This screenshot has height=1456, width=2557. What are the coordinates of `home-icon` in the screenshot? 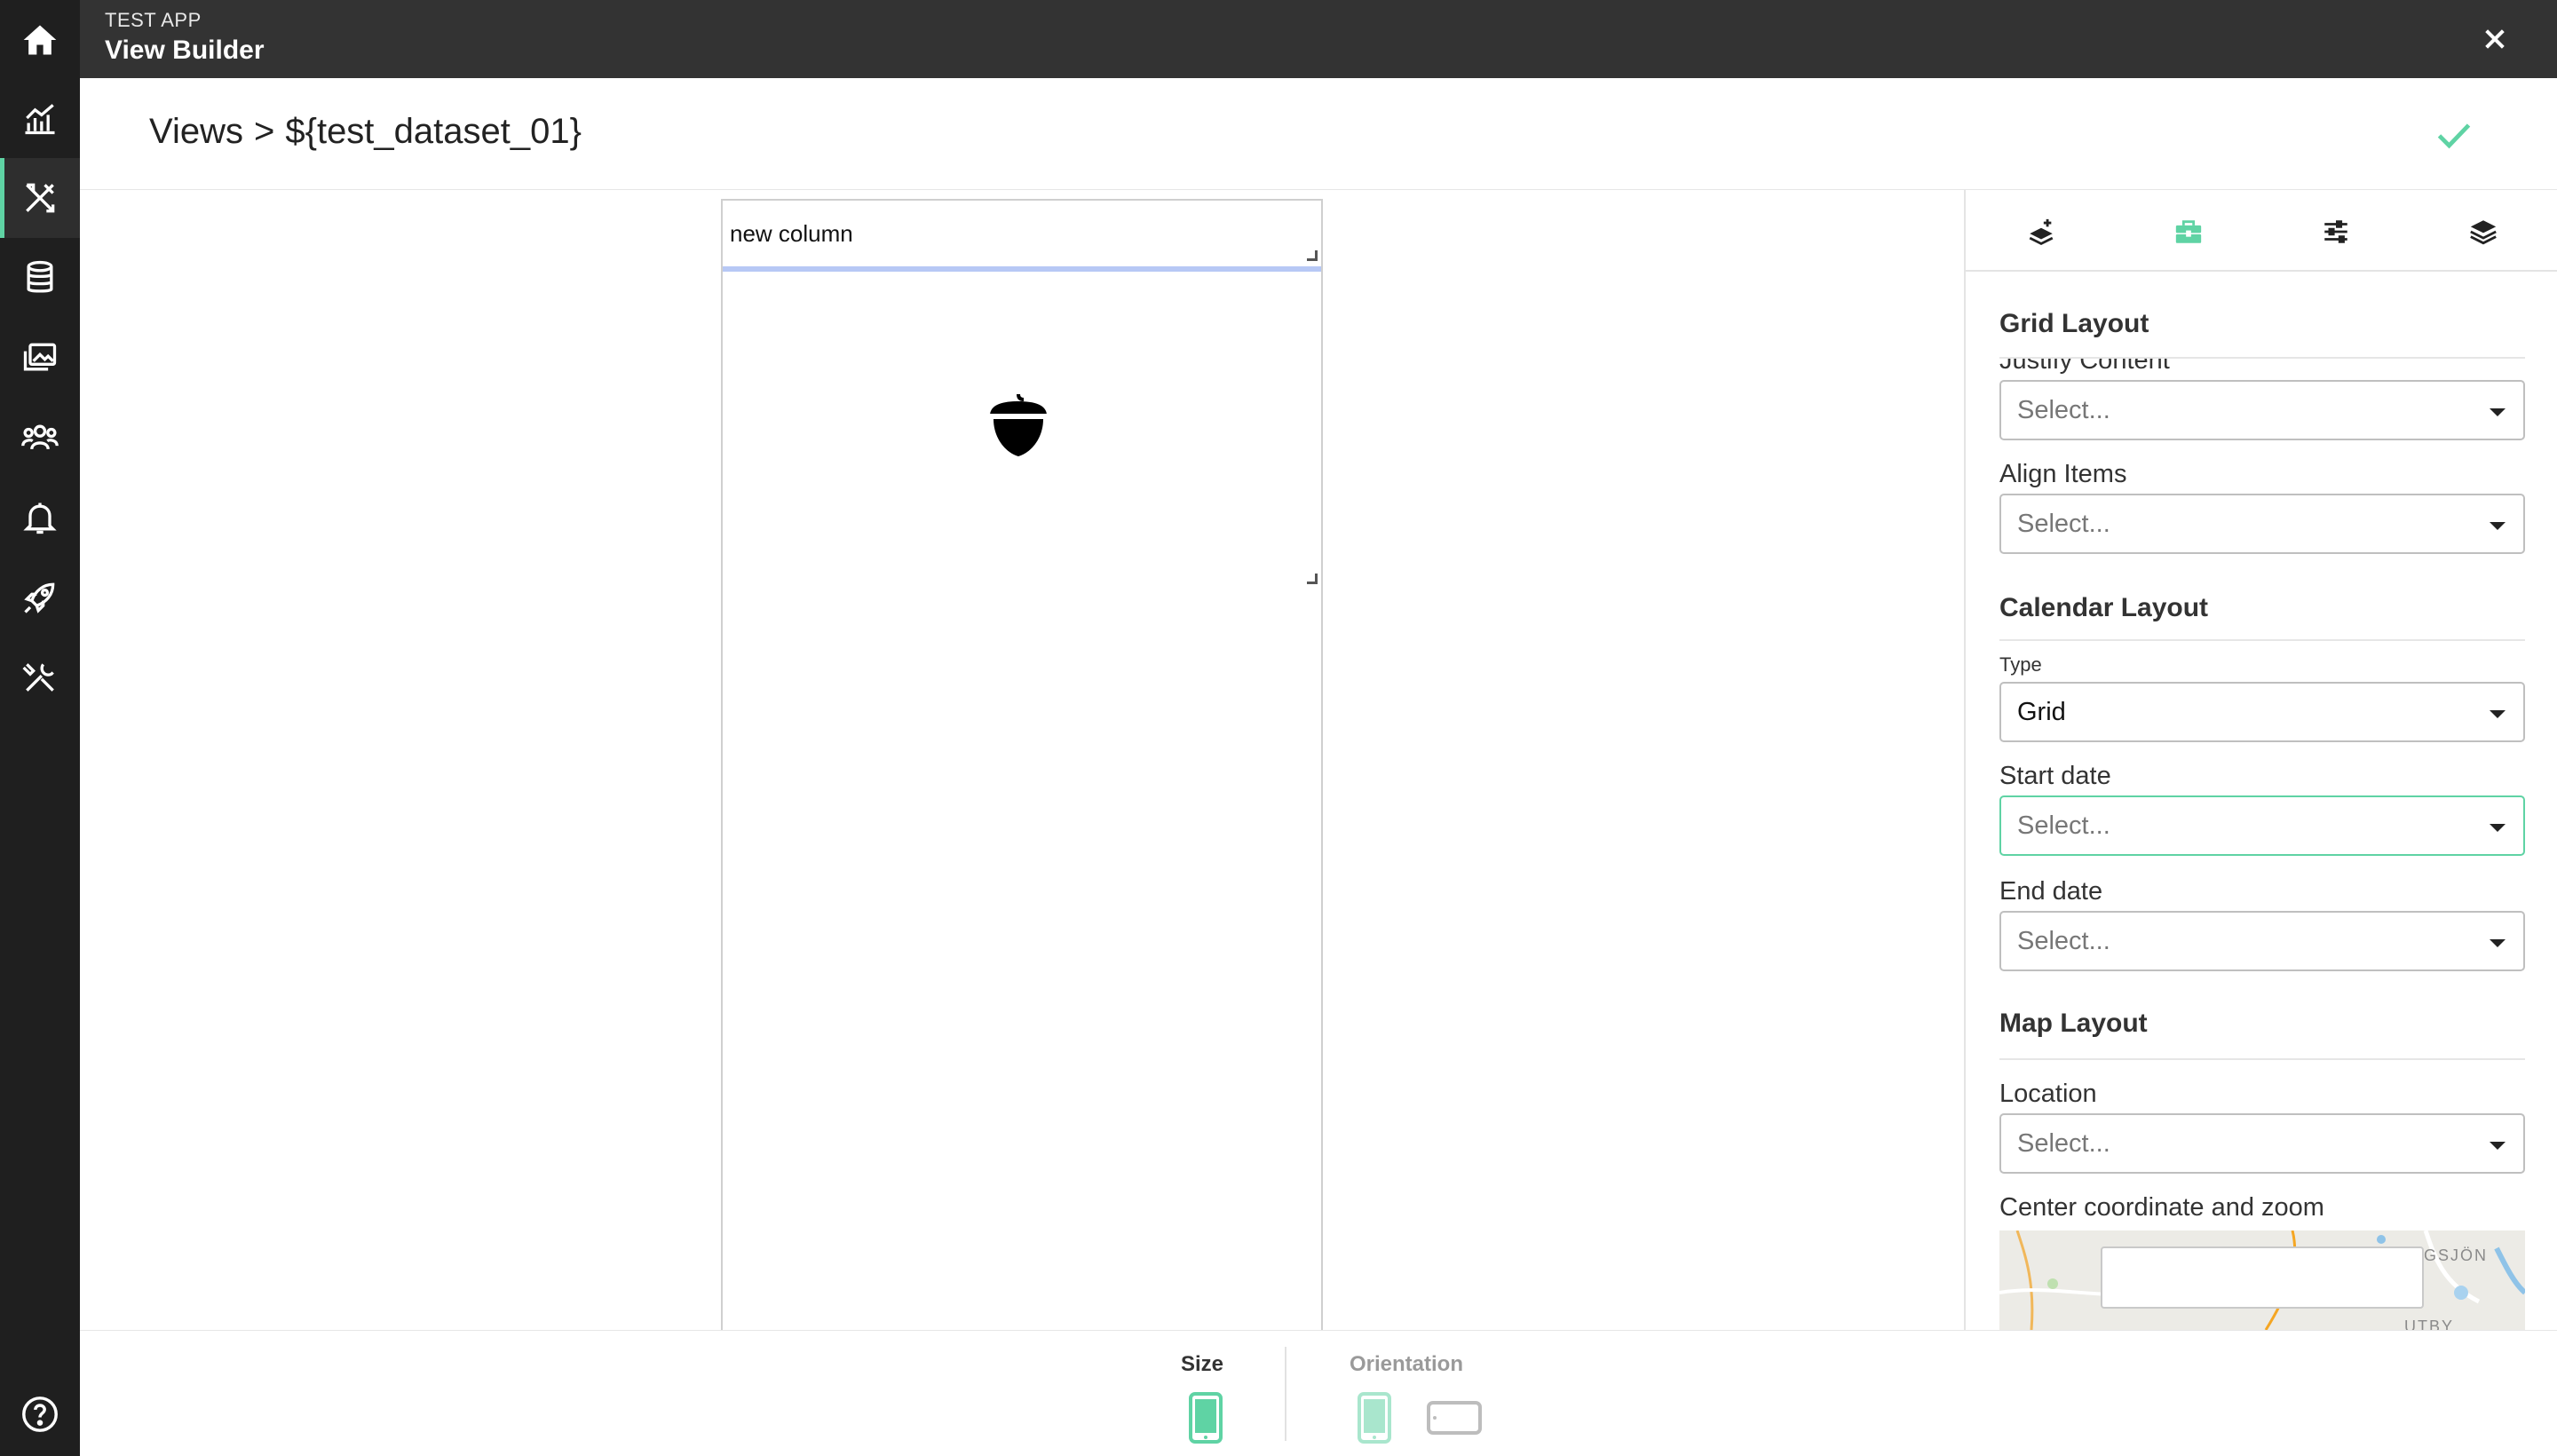 It's located at (40, 40).